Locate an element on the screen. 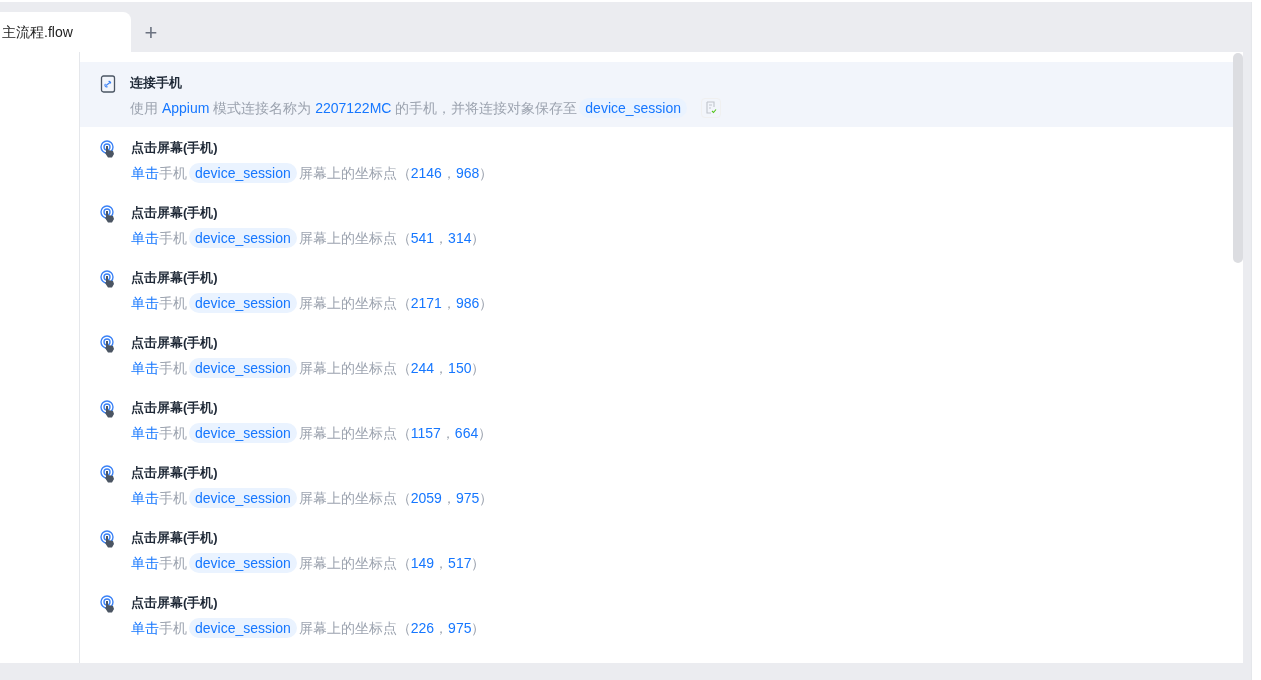 The height and width of the screenshot is (680, 1261). file-tab: 主流程.flow is located at coordinates (65, 32).